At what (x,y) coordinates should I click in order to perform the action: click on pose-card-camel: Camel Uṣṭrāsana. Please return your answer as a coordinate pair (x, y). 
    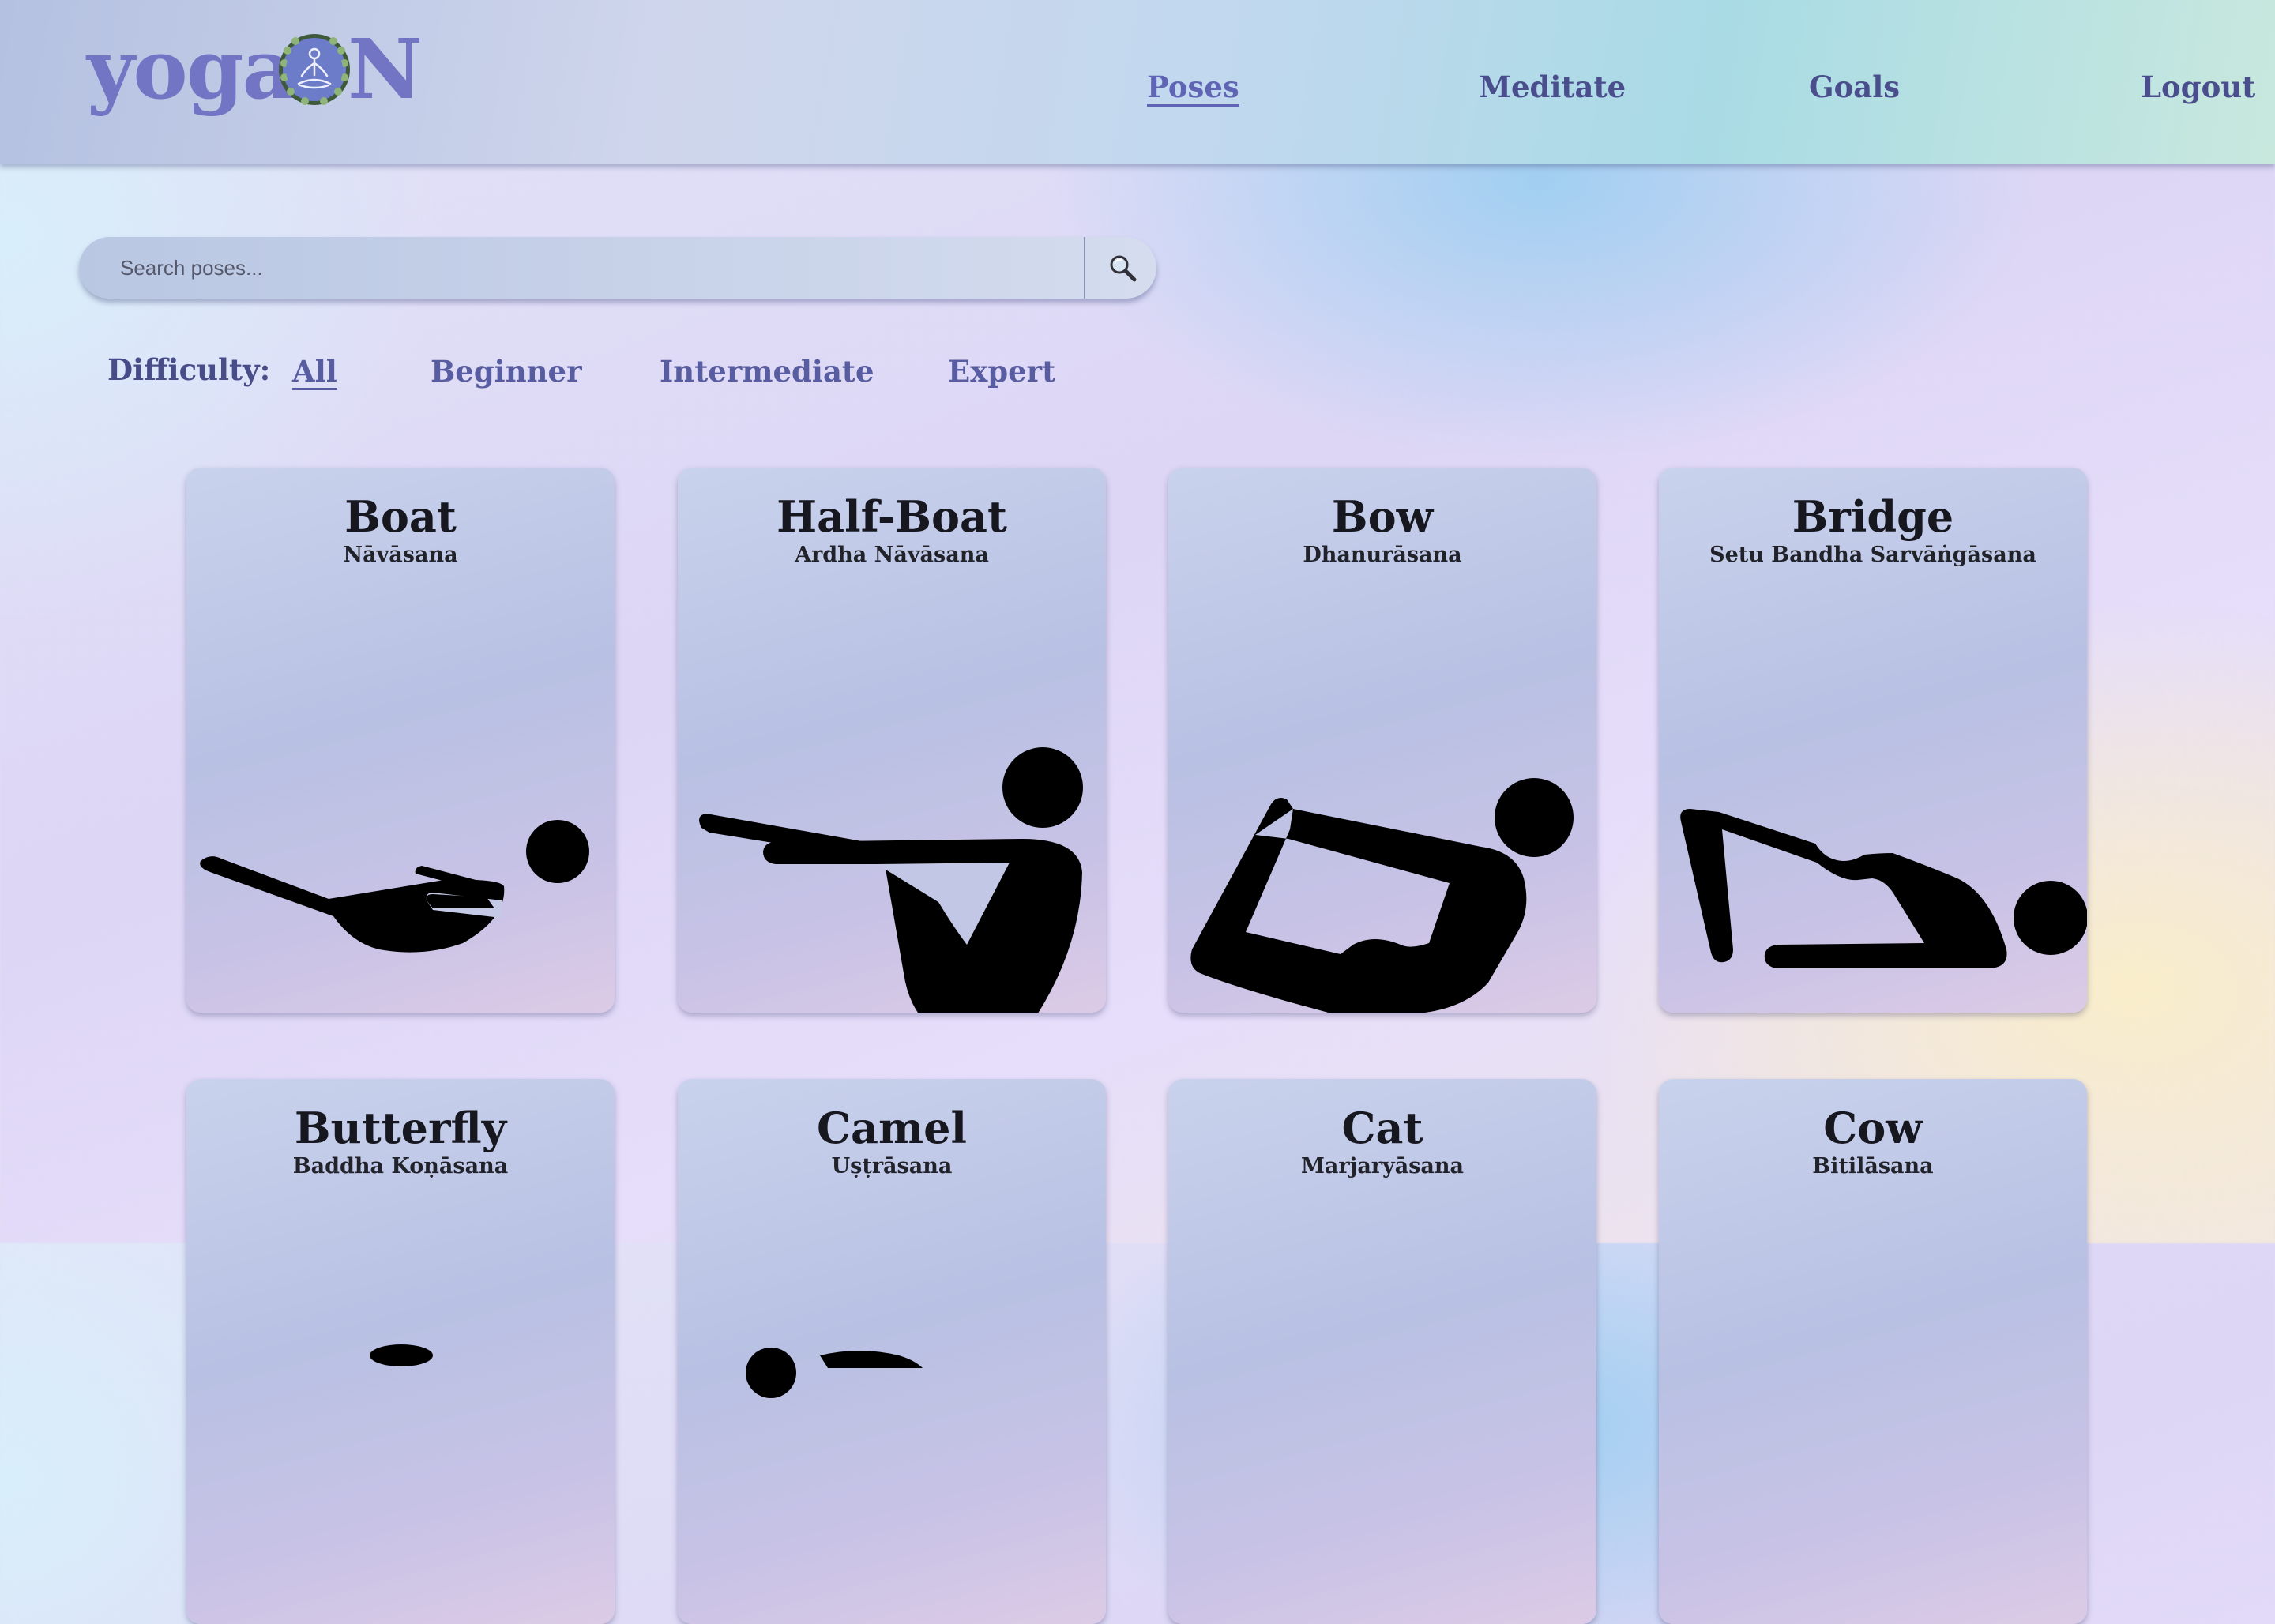
    Looking at the image, I should click on (892, 1351).